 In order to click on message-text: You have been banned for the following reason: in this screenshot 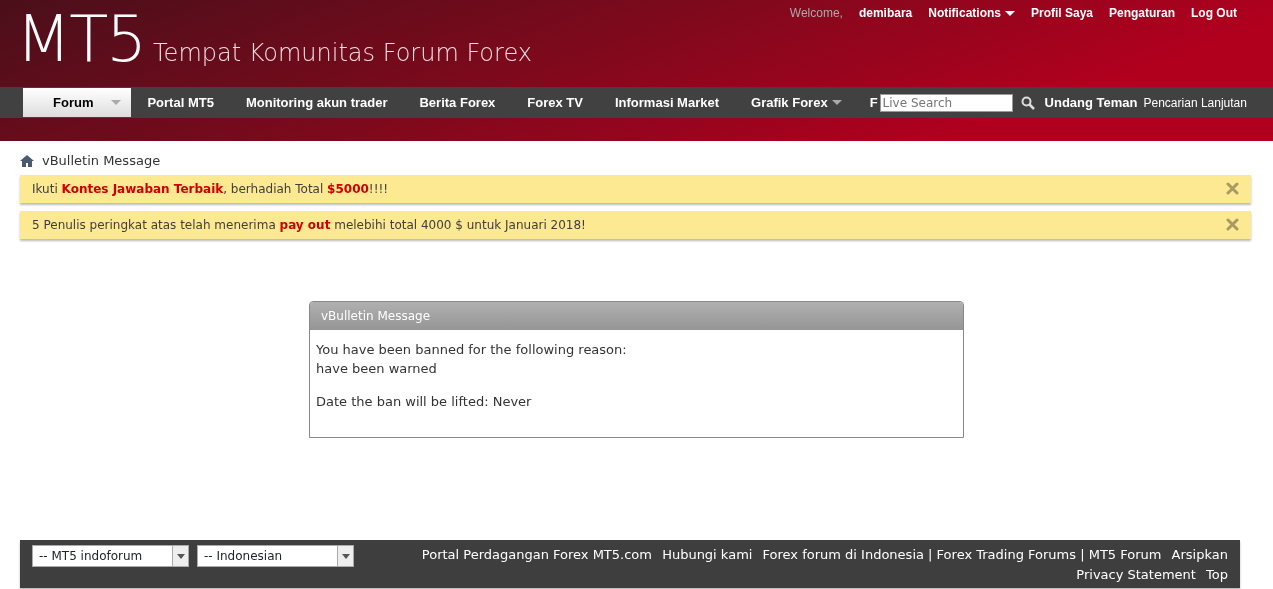, I will do `click(472, 349)`.